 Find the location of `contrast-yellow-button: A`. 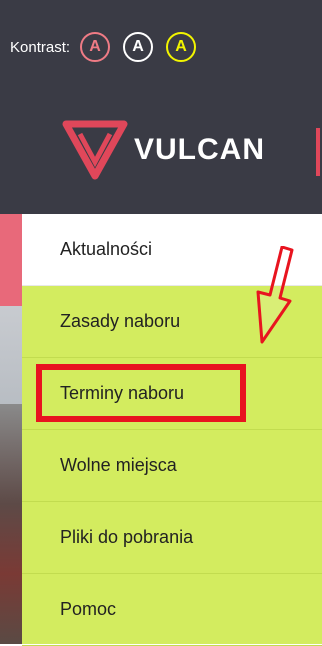

contrast-yellow-button: A is located at coordinates (181, 47).